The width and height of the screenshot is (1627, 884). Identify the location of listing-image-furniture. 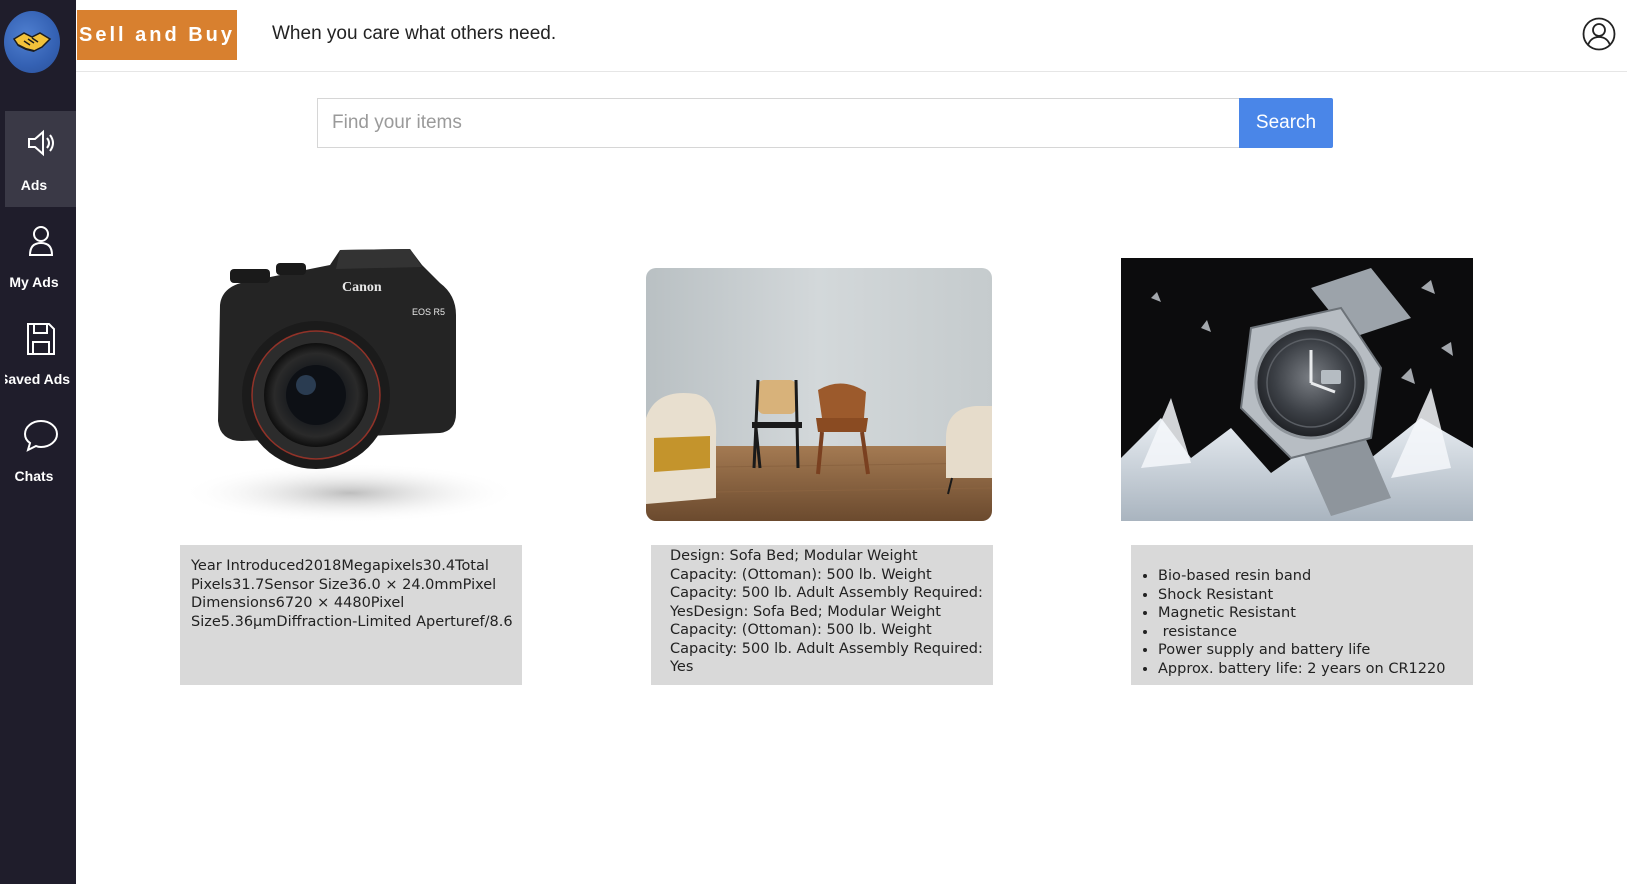
(819, 394).